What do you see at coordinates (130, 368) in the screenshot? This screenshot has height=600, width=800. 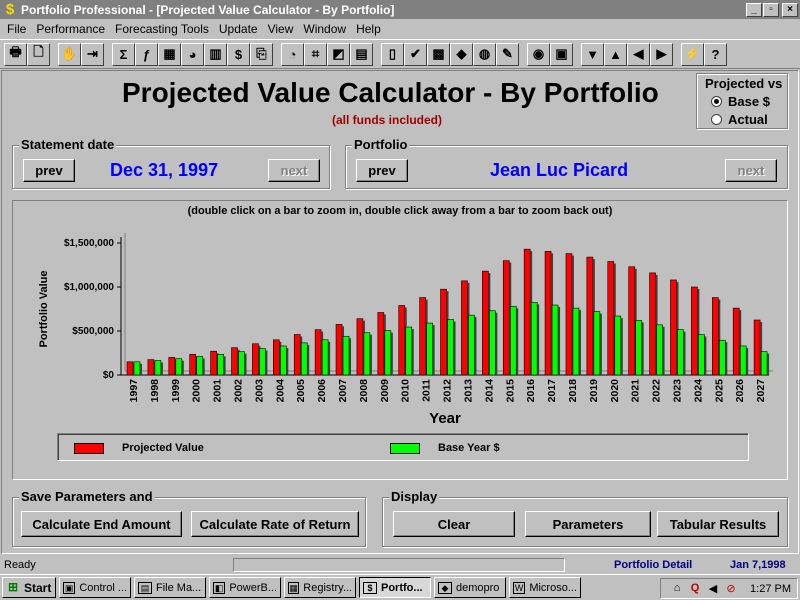 I see `bar-projected-1997` at bounding box center [130, 368].